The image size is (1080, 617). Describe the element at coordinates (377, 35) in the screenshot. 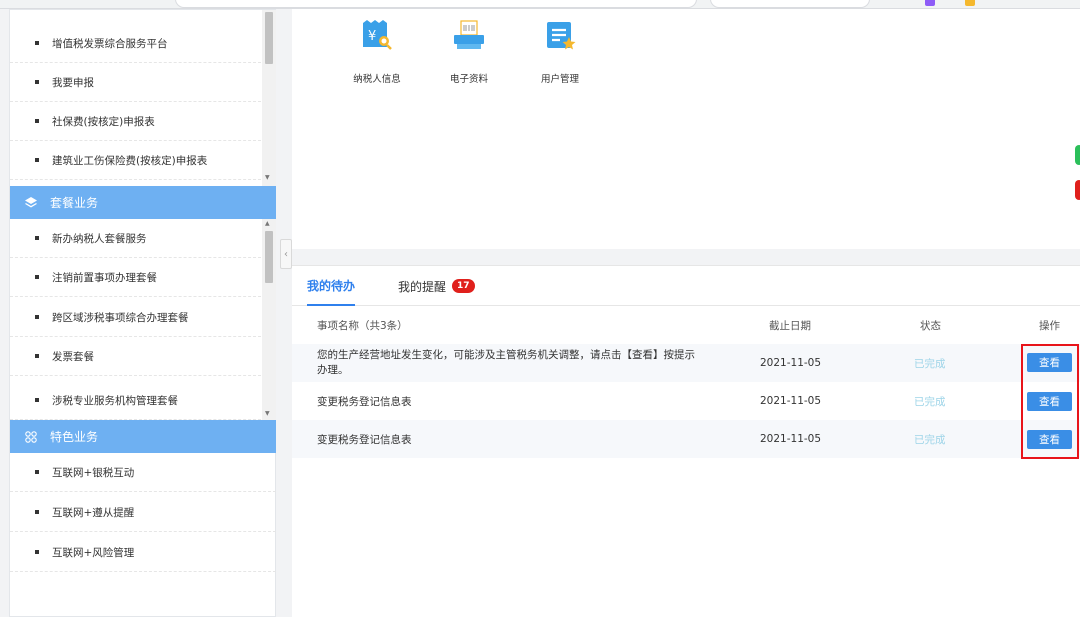

I see `taxpayer-info-icon: ¥` at that location.